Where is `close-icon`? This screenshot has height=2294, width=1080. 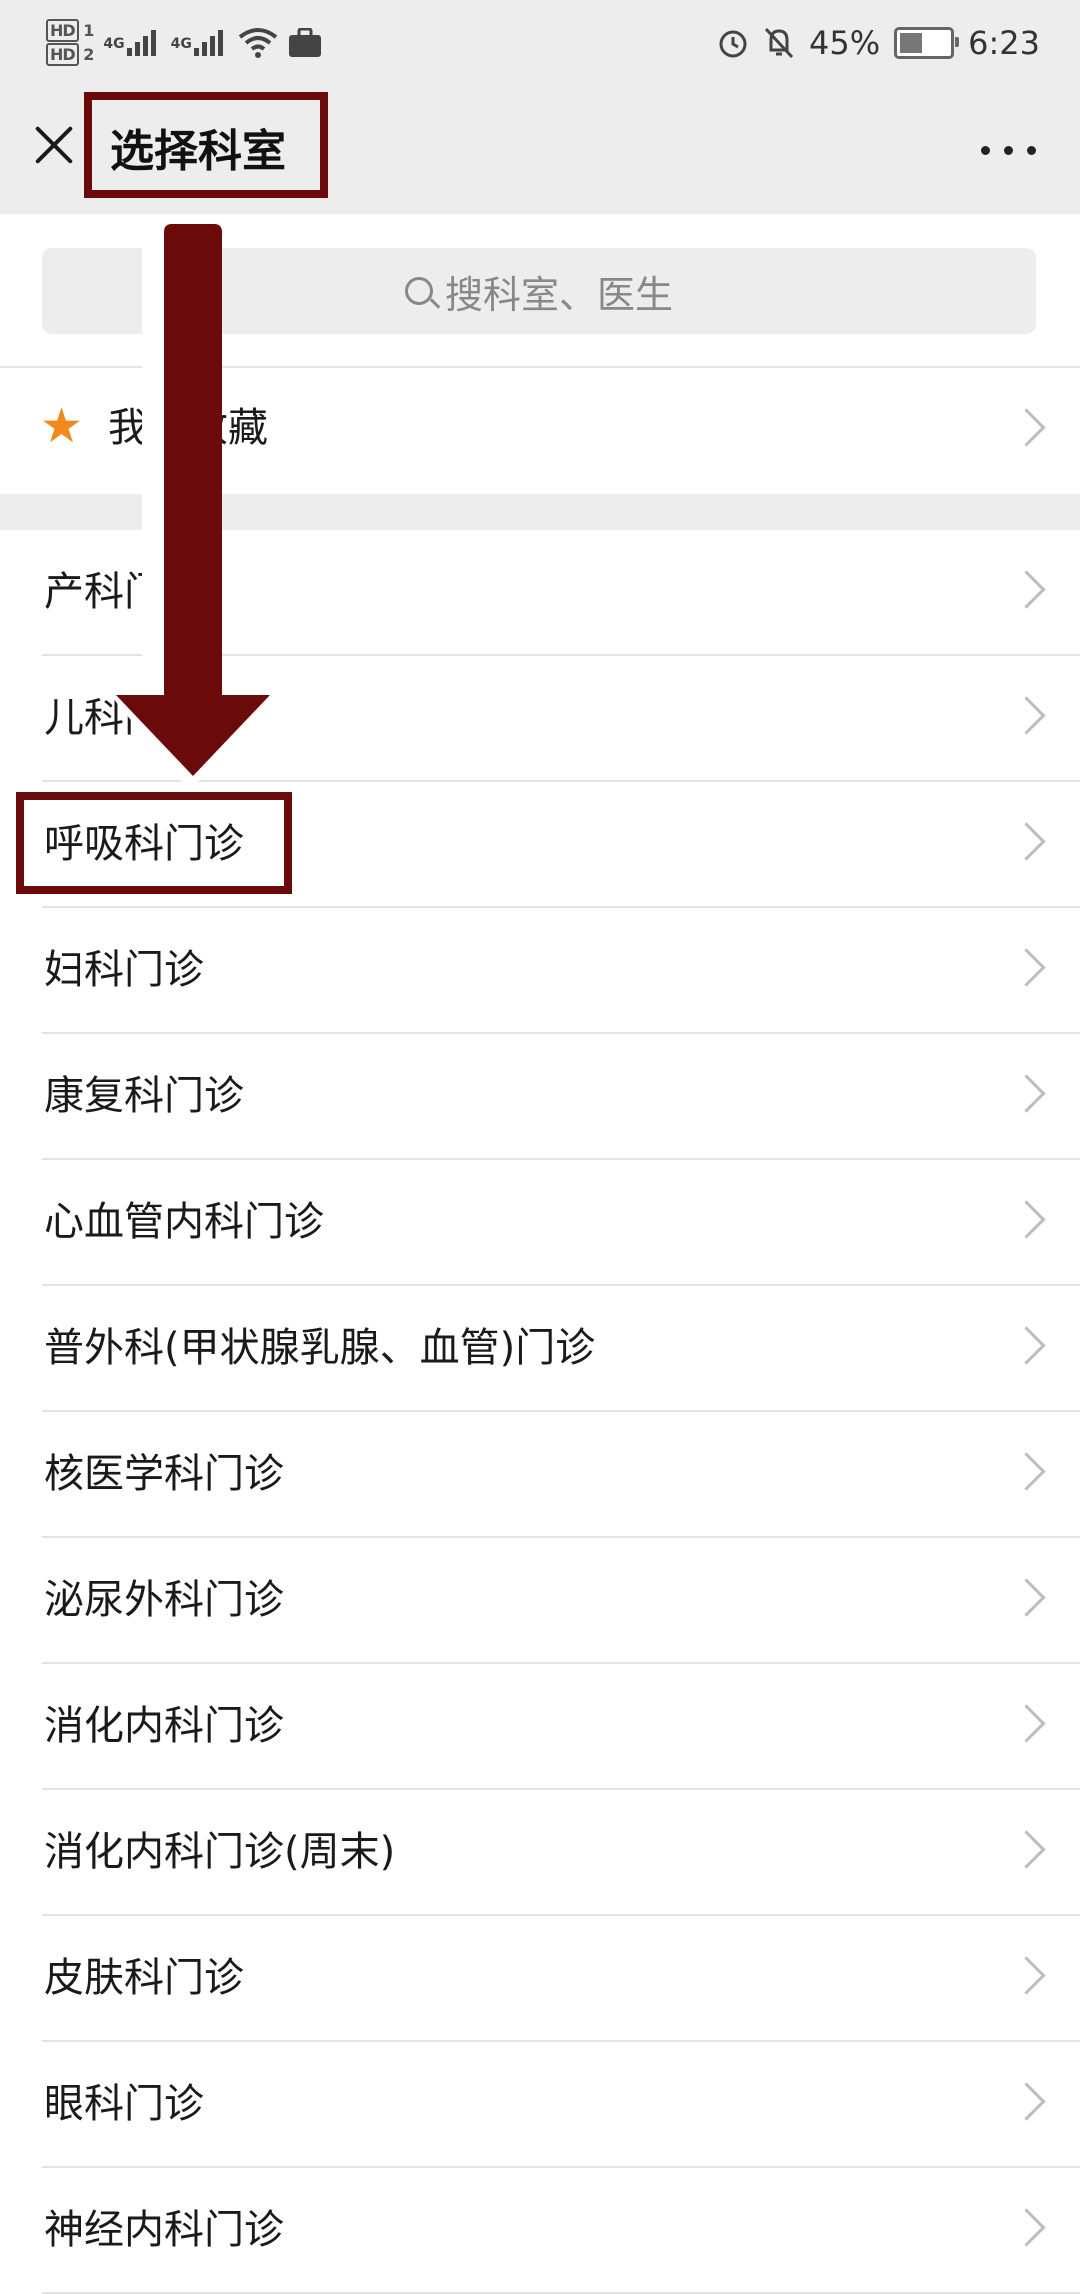 close-icon is located at coordinates (55, 145).